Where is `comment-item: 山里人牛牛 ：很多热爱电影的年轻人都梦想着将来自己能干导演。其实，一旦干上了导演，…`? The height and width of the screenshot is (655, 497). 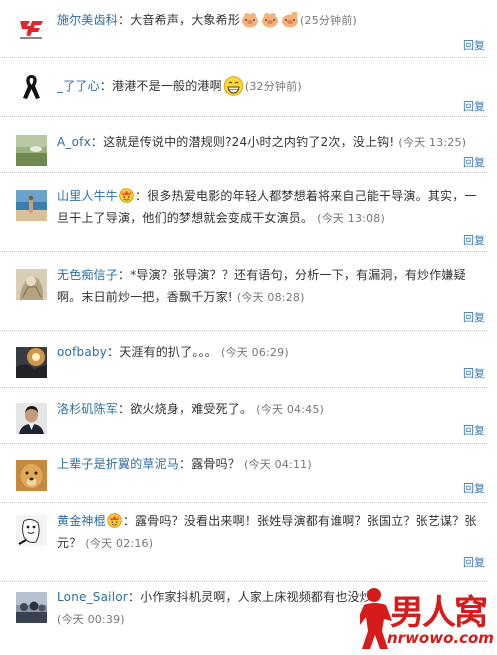
comment-item: 山里人牛牛 ：很多热爱电影的年轻人都梦想着将来自己能干导演。其实，一旦干上了导演，… is located at coordinates (243, 212).